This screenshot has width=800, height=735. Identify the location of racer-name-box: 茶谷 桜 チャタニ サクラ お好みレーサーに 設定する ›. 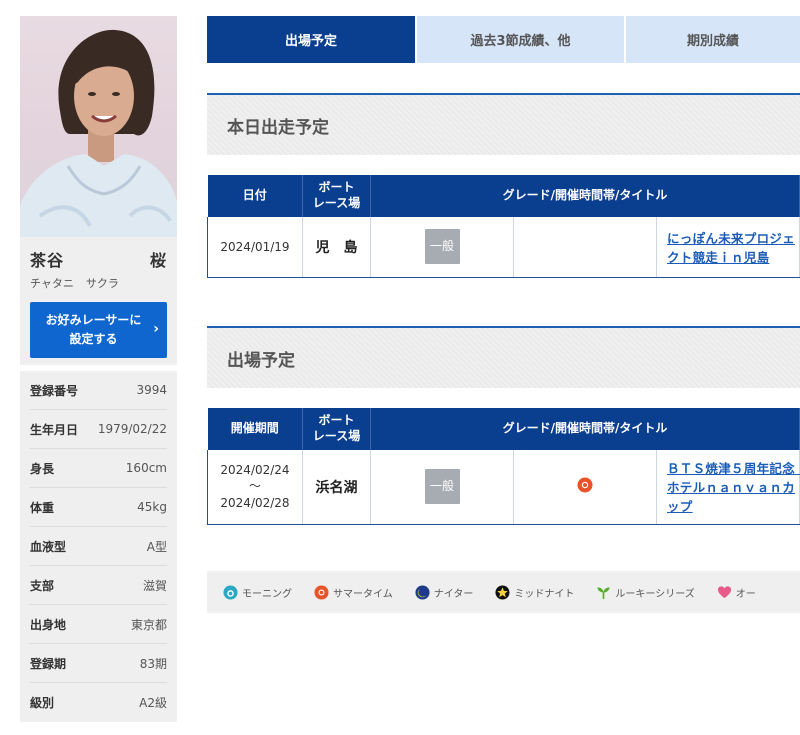
(98, 301).